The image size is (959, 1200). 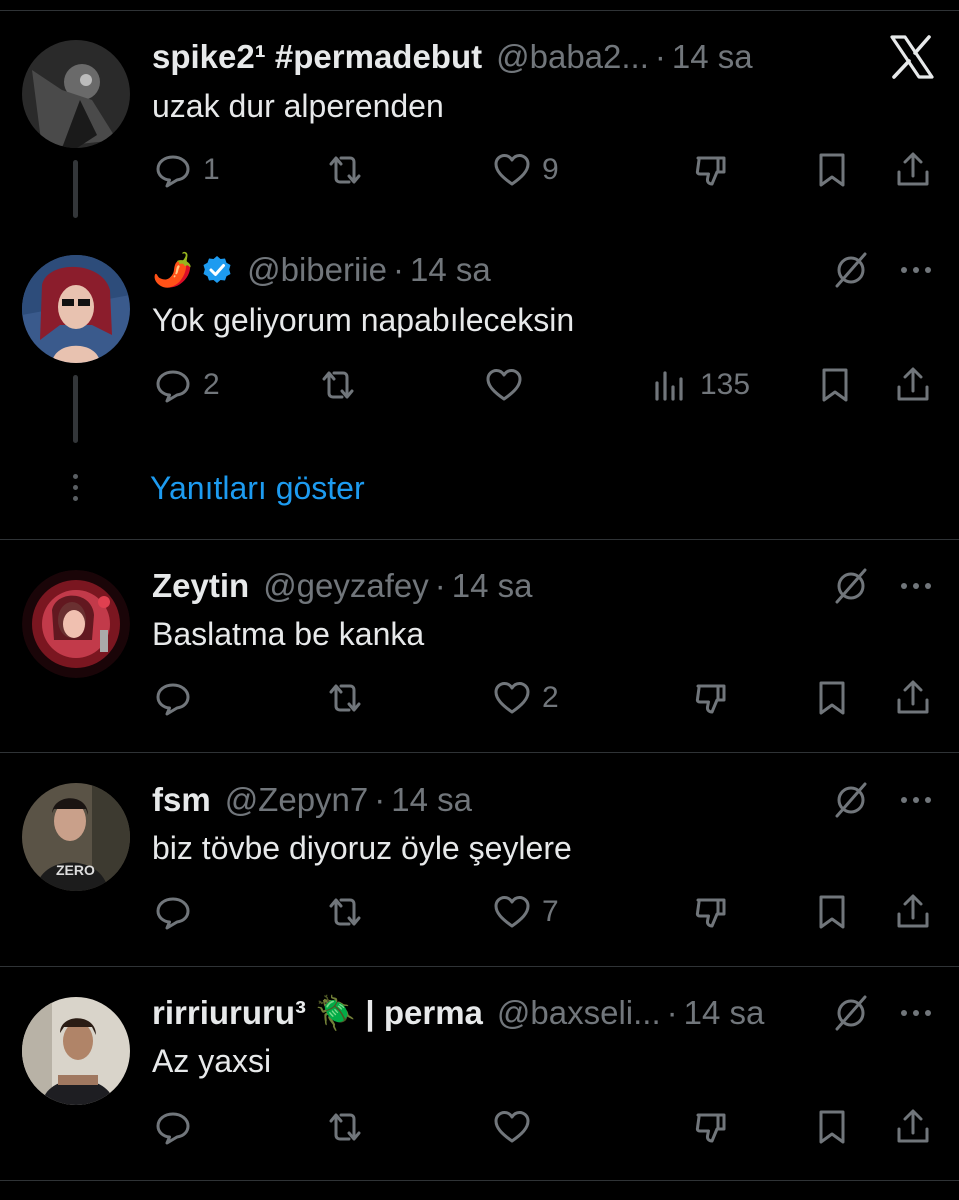 What do you see at coordinates (76, 490) in the screenshot?
I see `thread-continuation-dots` at bounding box center [76, 490].